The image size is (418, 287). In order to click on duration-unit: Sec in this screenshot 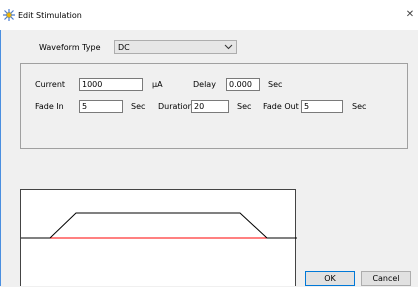, I will do `click(244, 106)`.